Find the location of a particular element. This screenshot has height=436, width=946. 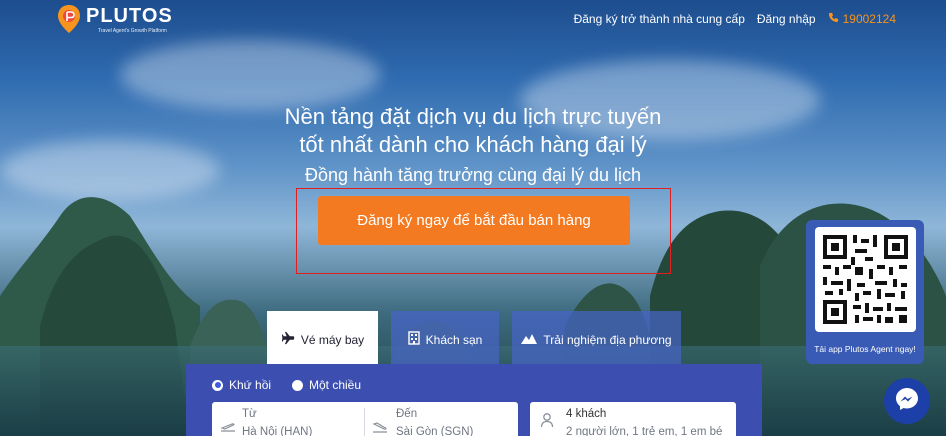

from-label: Từ is located at coordinates (249, 414).